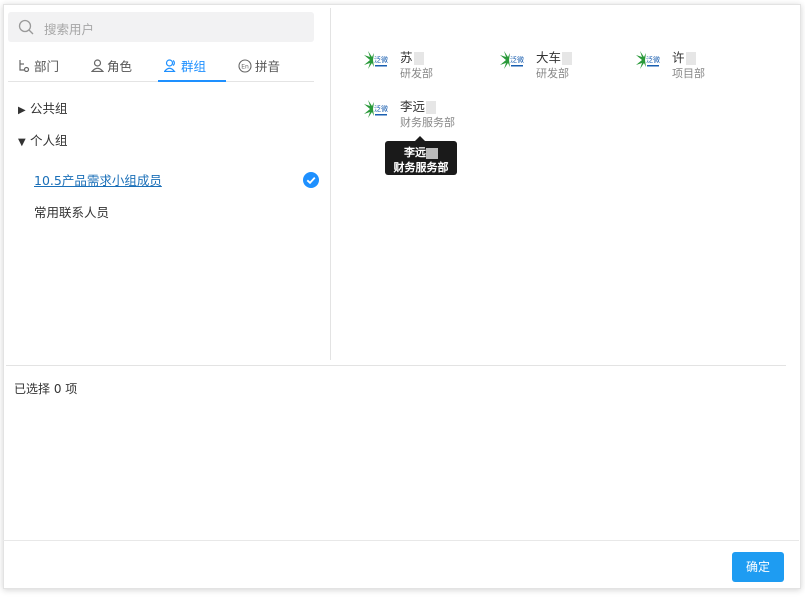 This screenshot has height=597, width=805. I want to click on tab-group: 群组, so click(192, 69).